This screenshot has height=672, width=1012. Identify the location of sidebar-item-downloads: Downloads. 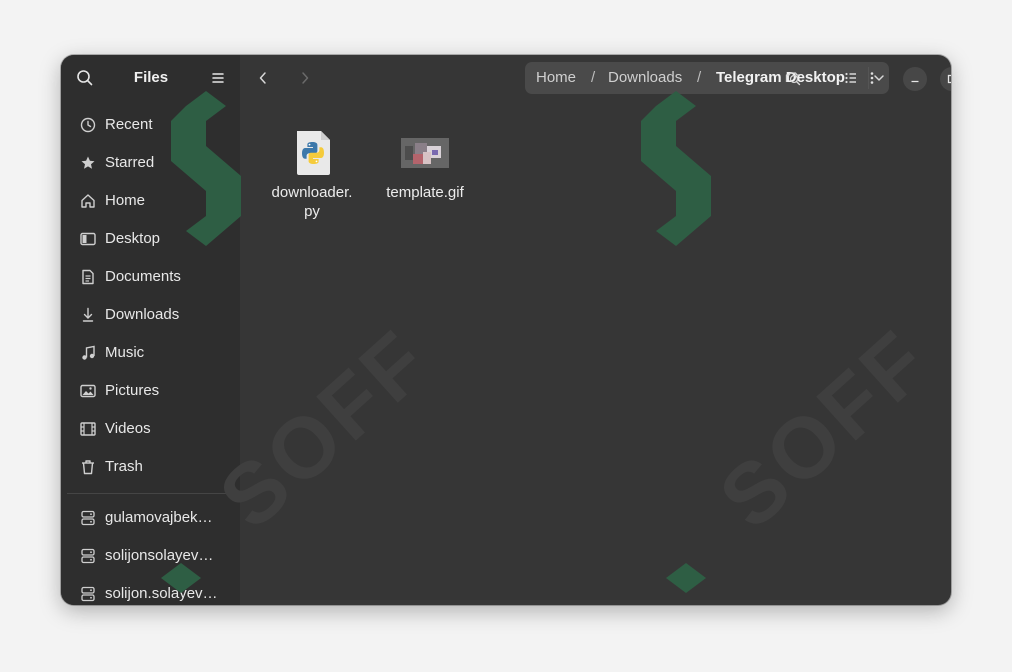
(150, 315).